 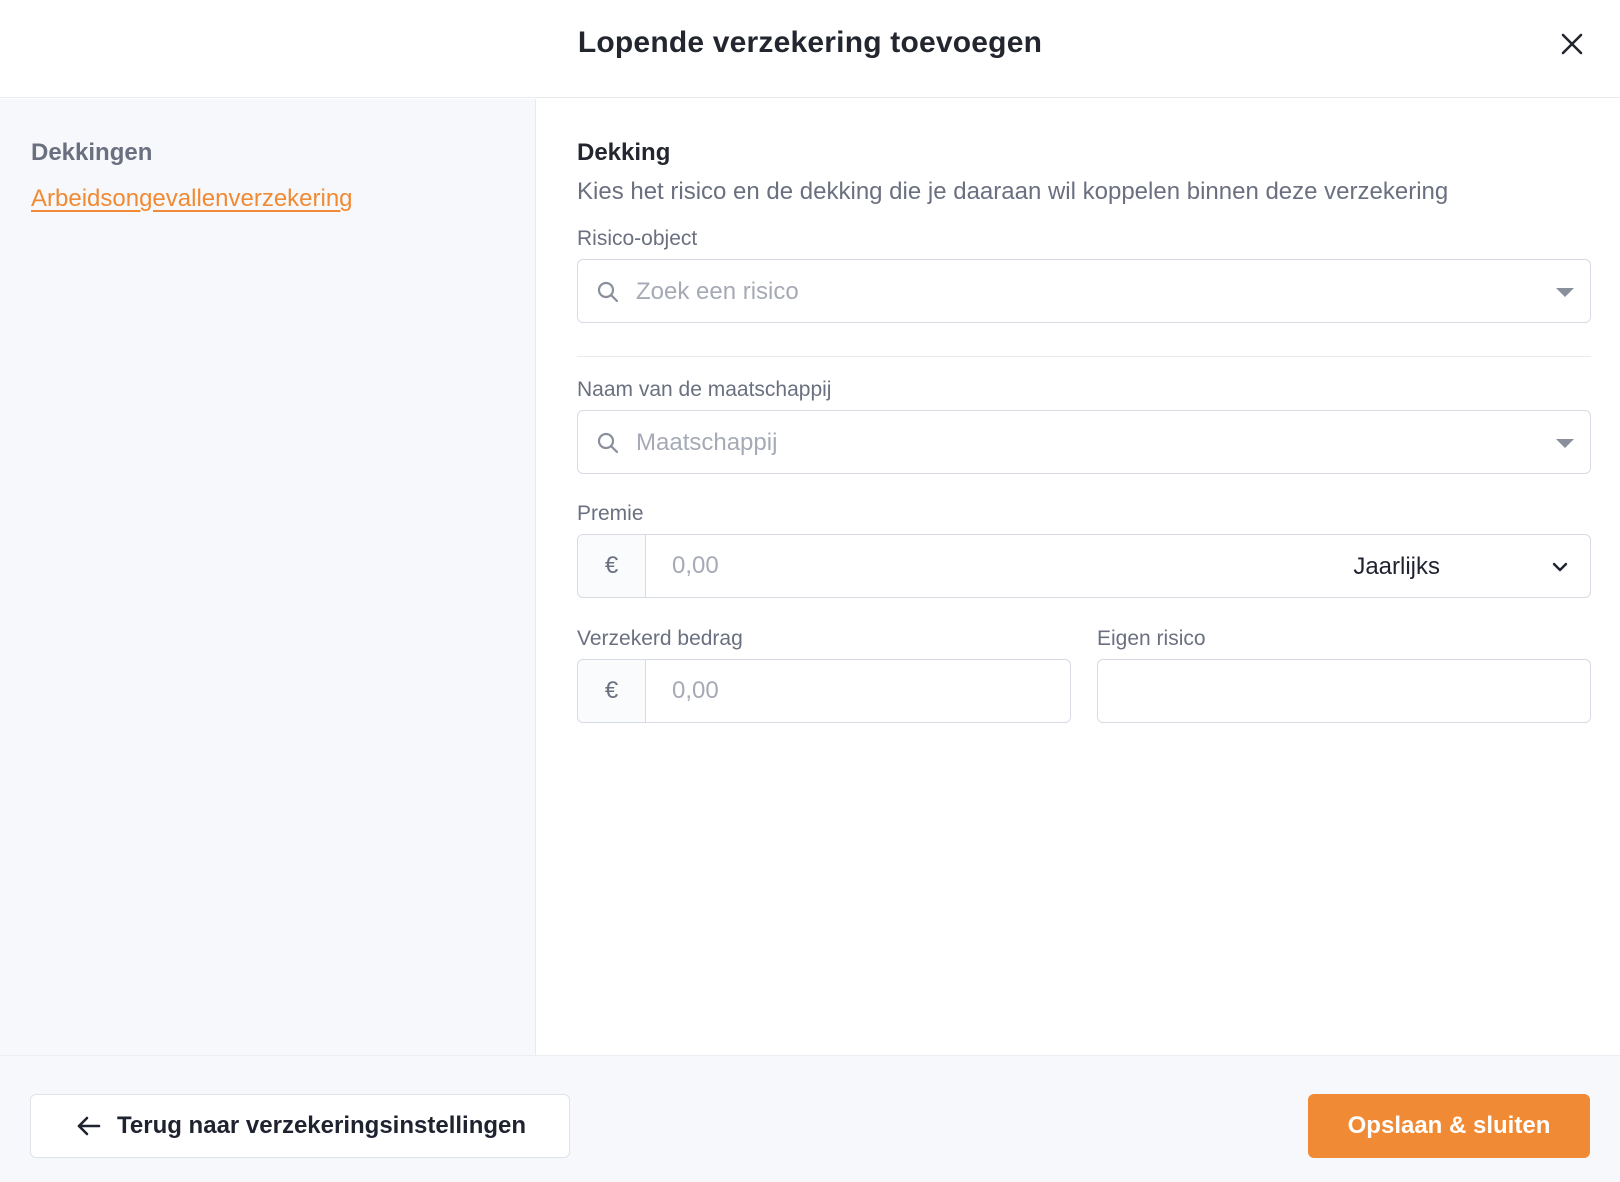 I want to click on risk-object-label: Risico-object, so click(x=637, y=238).